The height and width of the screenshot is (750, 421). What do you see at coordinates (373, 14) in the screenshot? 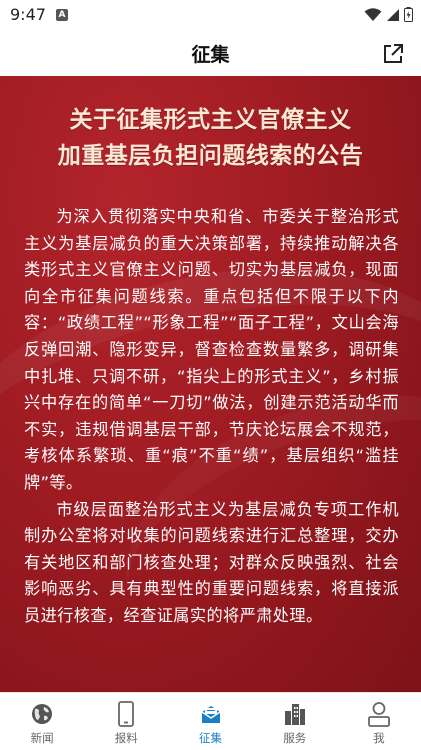
I see `wifi-icon` at bounding box center [373, 14].